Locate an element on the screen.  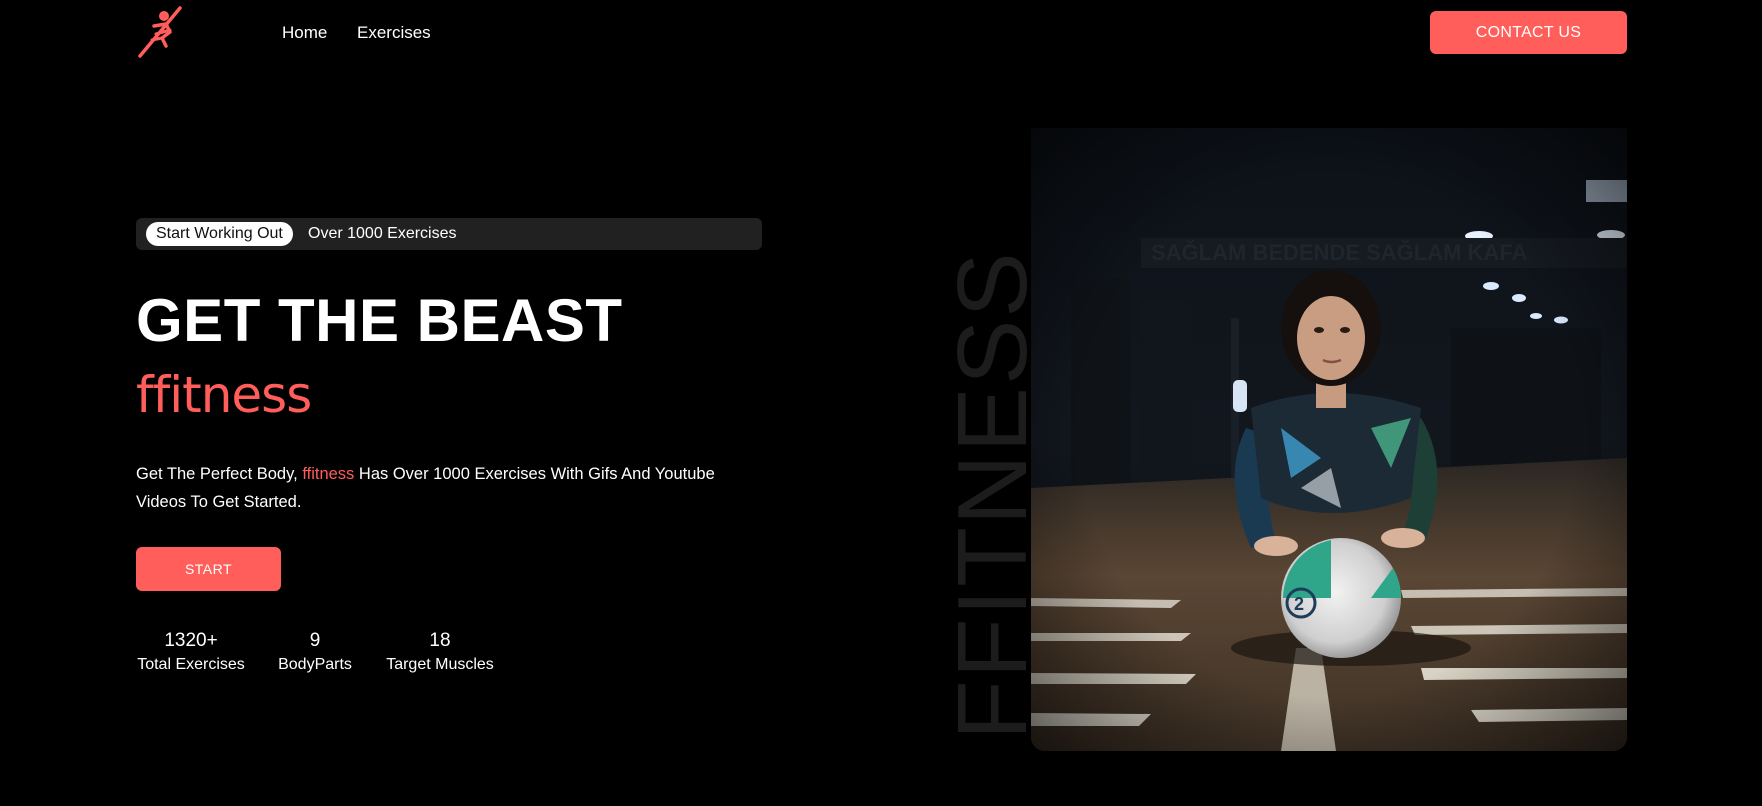
description-before: Get The Perfect Body, is located at coordinates (217, 474).